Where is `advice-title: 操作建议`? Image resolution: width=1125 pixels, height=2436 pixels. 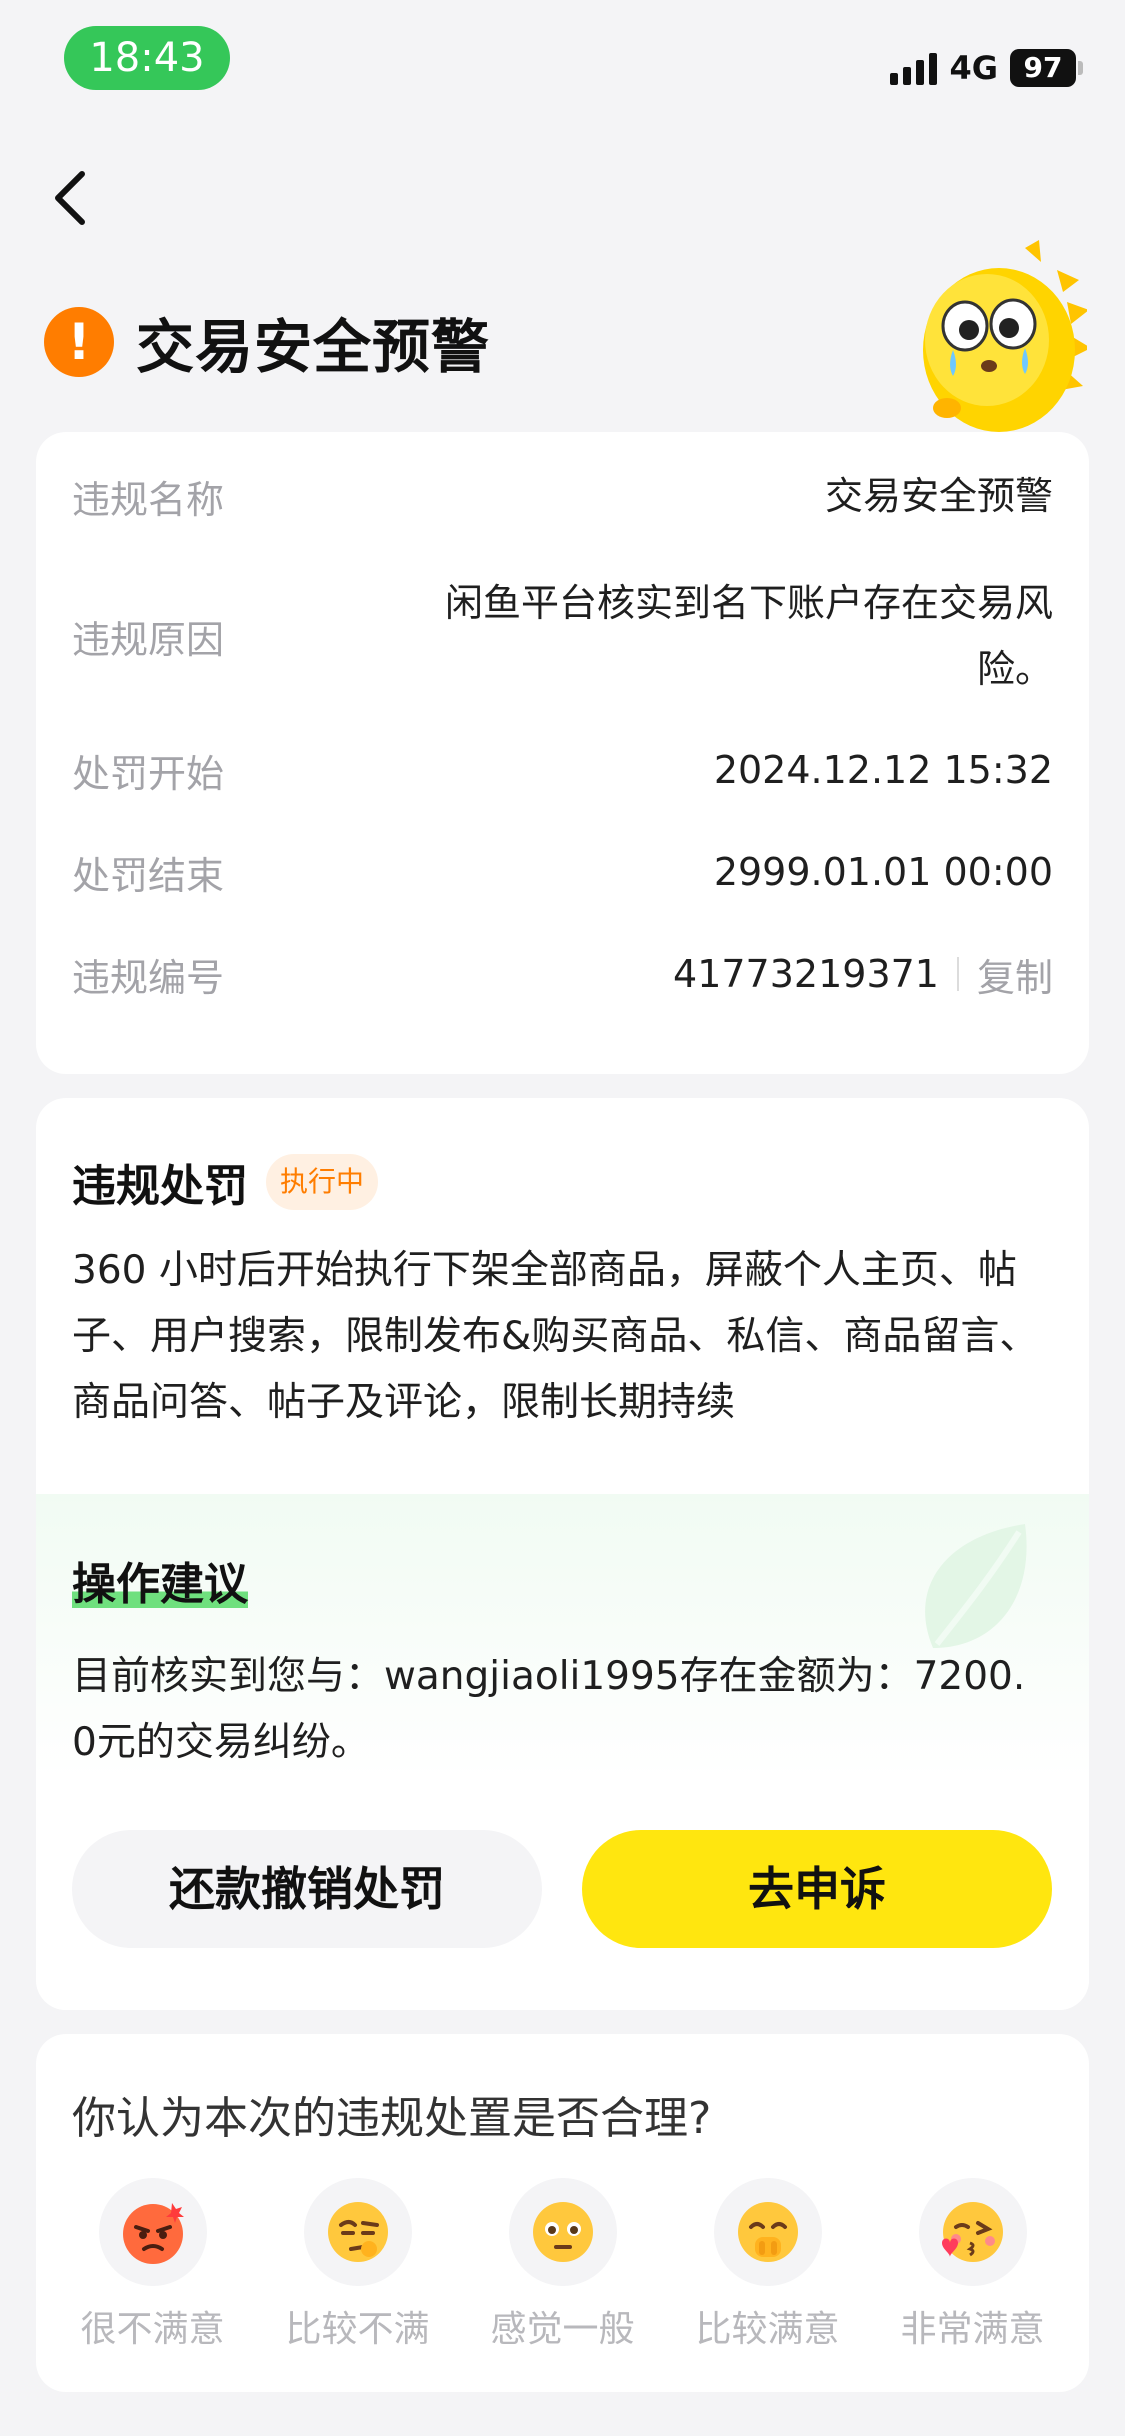 advice-title: 操作建议 is located at coordinates (160, 1580).